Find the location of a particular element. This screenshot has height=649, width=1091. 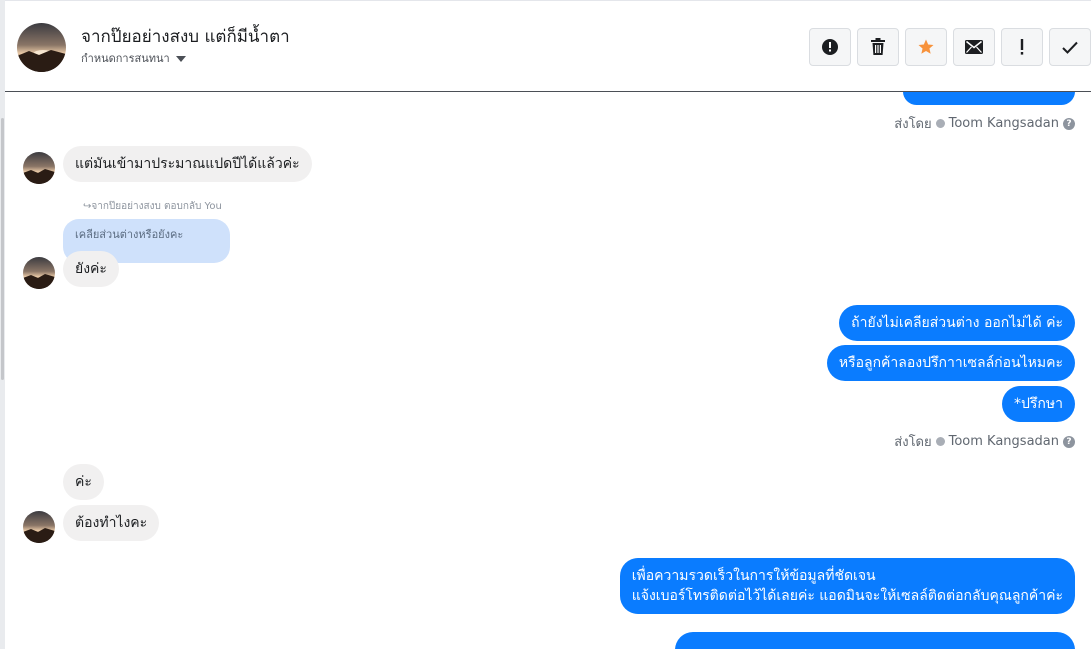

caret-down-icon is located at coordinates (180, 59).